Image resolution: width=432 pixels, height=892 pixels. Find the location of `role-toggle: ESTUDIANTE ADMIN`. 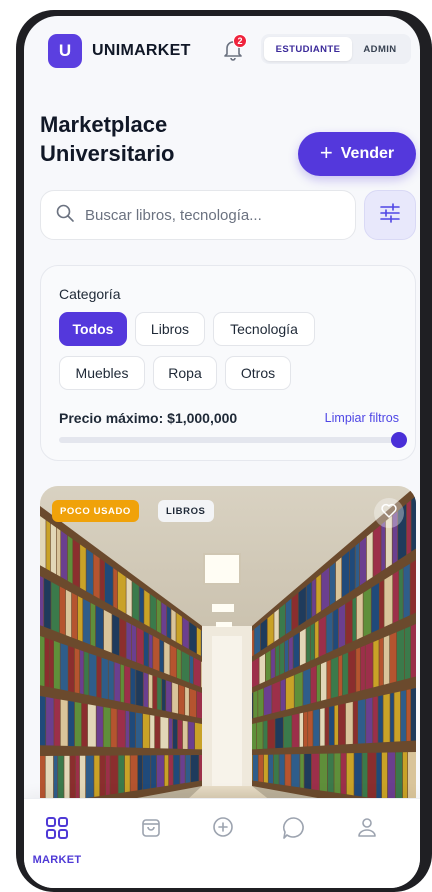

role-toggle: ESTUDIANTE ADMIN is located at coordinates (336, 49).